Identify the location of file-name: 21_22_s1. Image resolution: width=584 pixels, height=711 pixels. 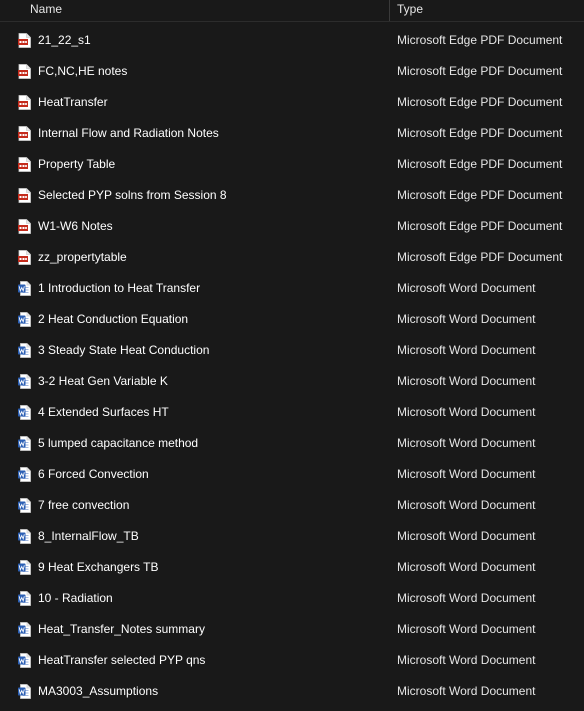
(64, 40).